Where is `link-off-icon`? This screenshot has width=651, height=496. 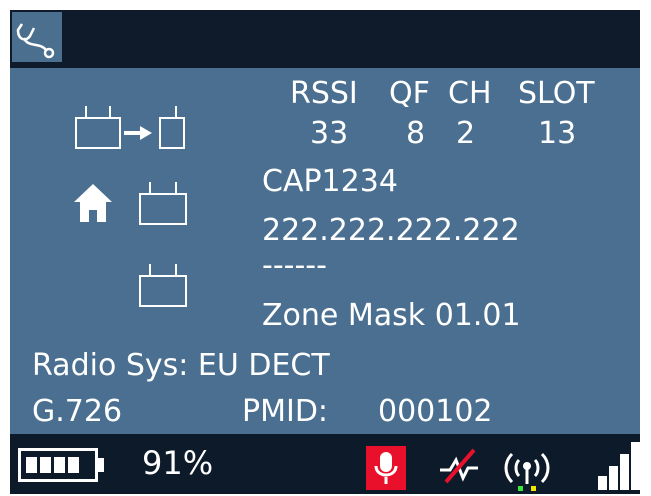
link-off-icon is located at coordinates (459, 466).